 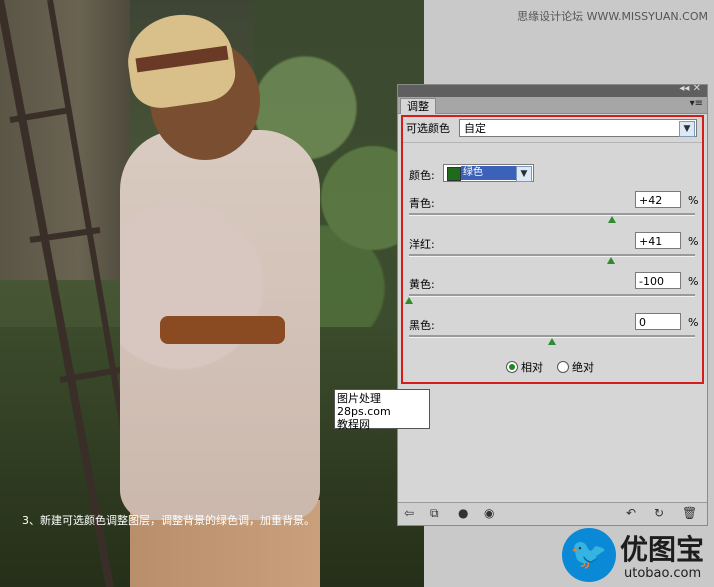 I want to click on panel-footer: ⇦ ⧉ ● ◉ ↶ ↻ 🗑, so click(x=552, y=513).